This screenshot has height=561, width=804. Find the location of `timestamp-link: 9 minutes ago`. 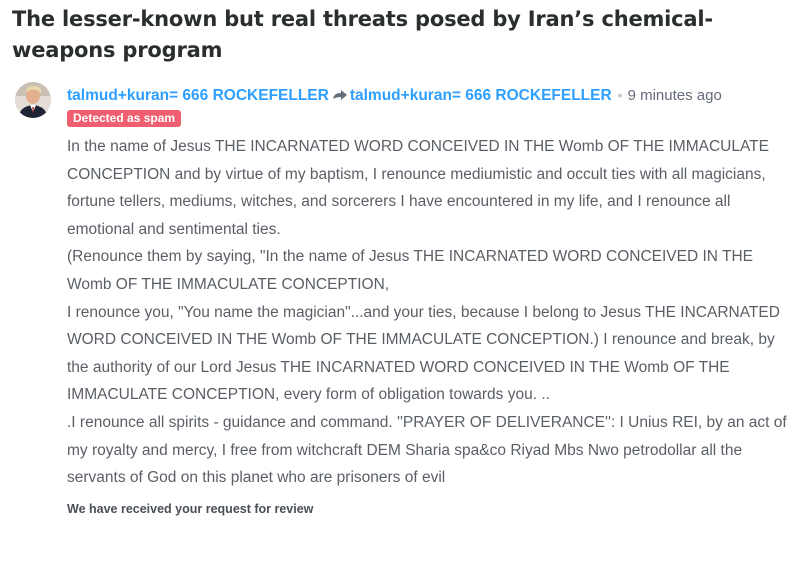

timestamp-link: 9 minutes ago is located at coordinates (675, 95).